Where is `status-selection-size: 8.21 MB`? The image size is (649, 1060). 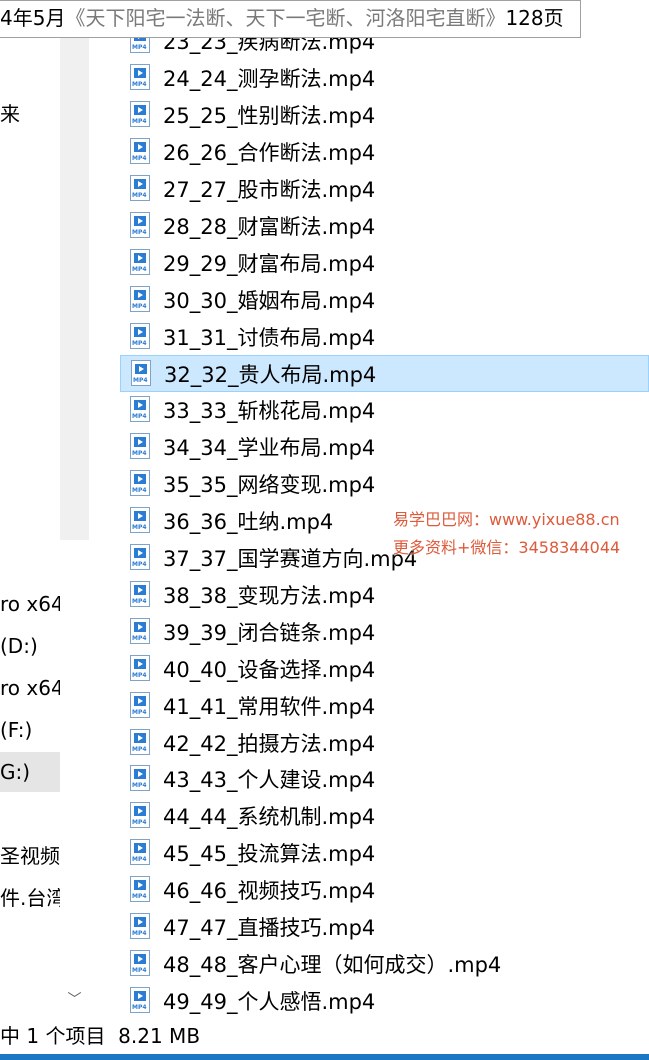 status-selection-size: 8.21 MB is located at coordinates (159, 1036).